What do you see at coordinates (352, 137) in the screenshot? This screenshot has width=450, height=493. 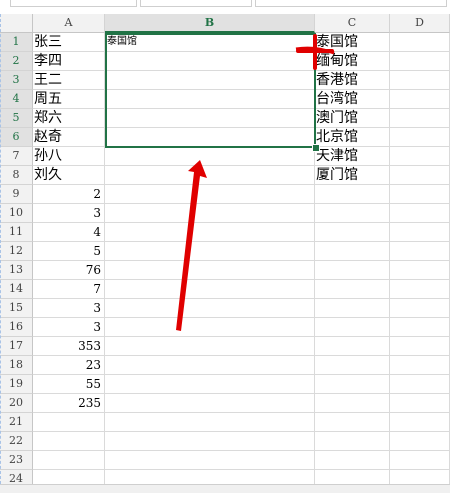 I see `cell-c6: 北京馆` at bounding box center [352, 137].